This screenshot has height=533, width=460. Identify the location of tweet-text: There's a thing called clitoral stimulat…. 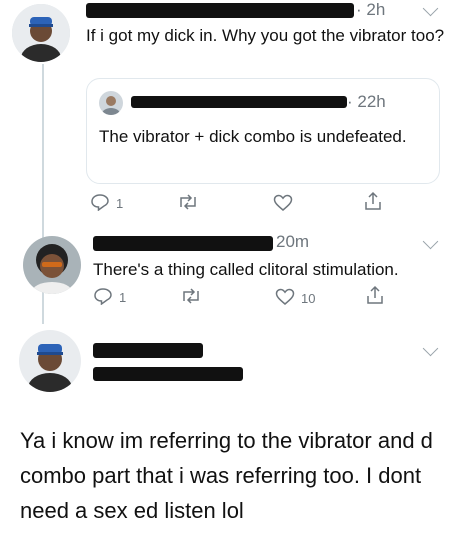
(246, 269).